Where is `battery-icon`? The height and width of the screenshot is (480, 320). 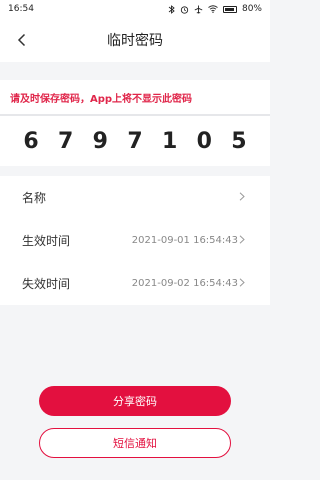 battery-icon is located at coordinates (229, 9).